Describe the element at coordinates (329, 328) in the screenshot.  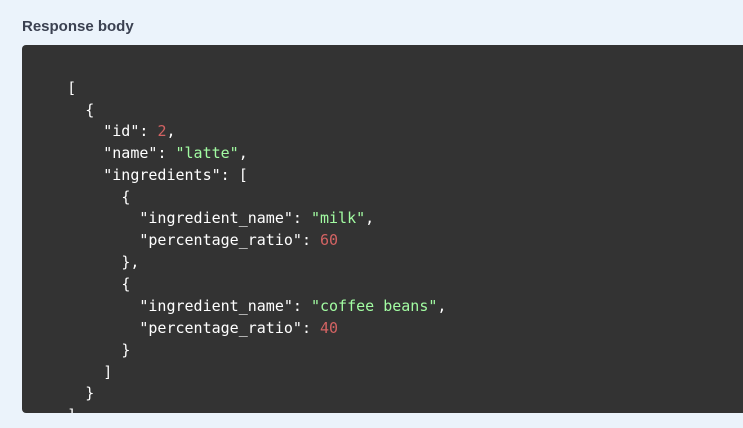
I see `json-value-percentage-ratio: 40` at that location.